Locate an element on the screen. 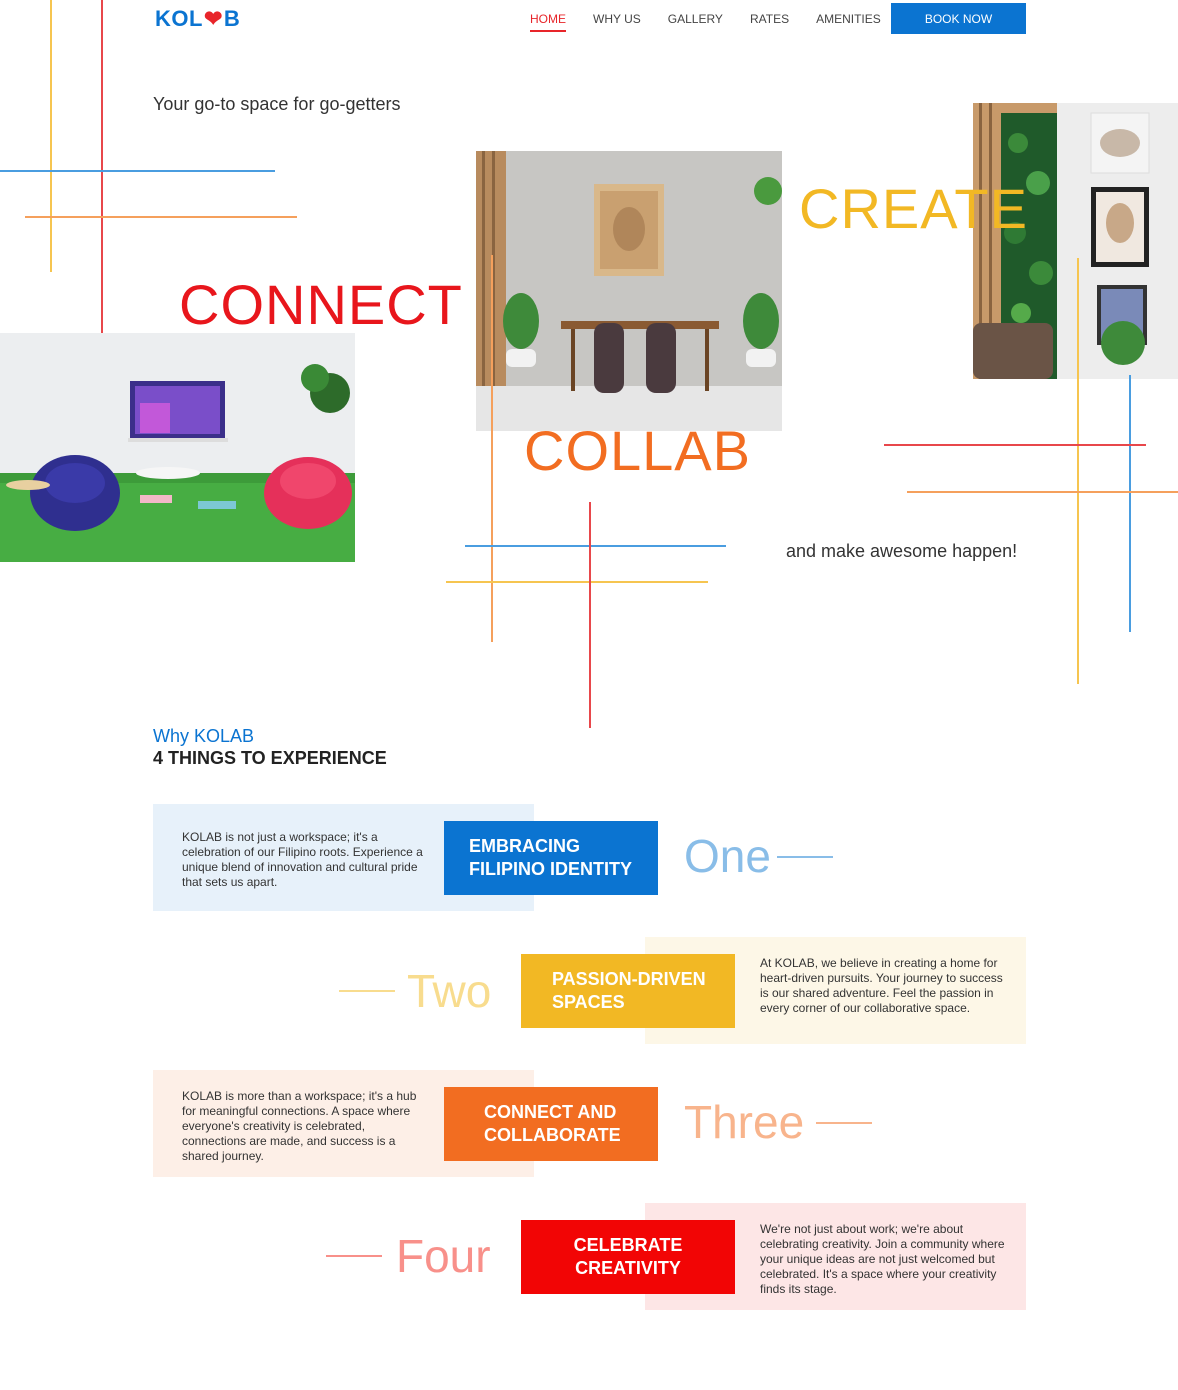  feature-four-number: Four is located at coordinates (443, 1256).